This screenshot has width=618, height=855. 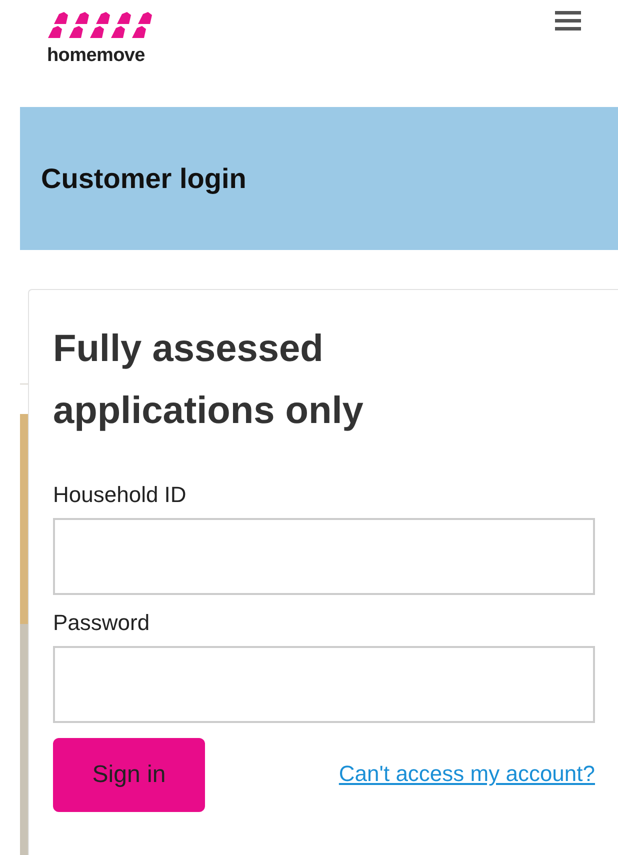 What do you see at coordinates (143, 178) in the screenshot?
I see `page-title: Customer login` at bounding box center [143, 178].